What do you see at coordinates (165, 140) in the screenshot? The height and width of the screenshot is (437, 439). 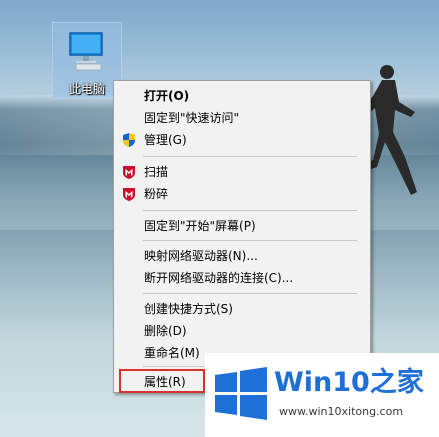 I see `menu-item-label: 管理(G)` at bounding box center [165, 140].